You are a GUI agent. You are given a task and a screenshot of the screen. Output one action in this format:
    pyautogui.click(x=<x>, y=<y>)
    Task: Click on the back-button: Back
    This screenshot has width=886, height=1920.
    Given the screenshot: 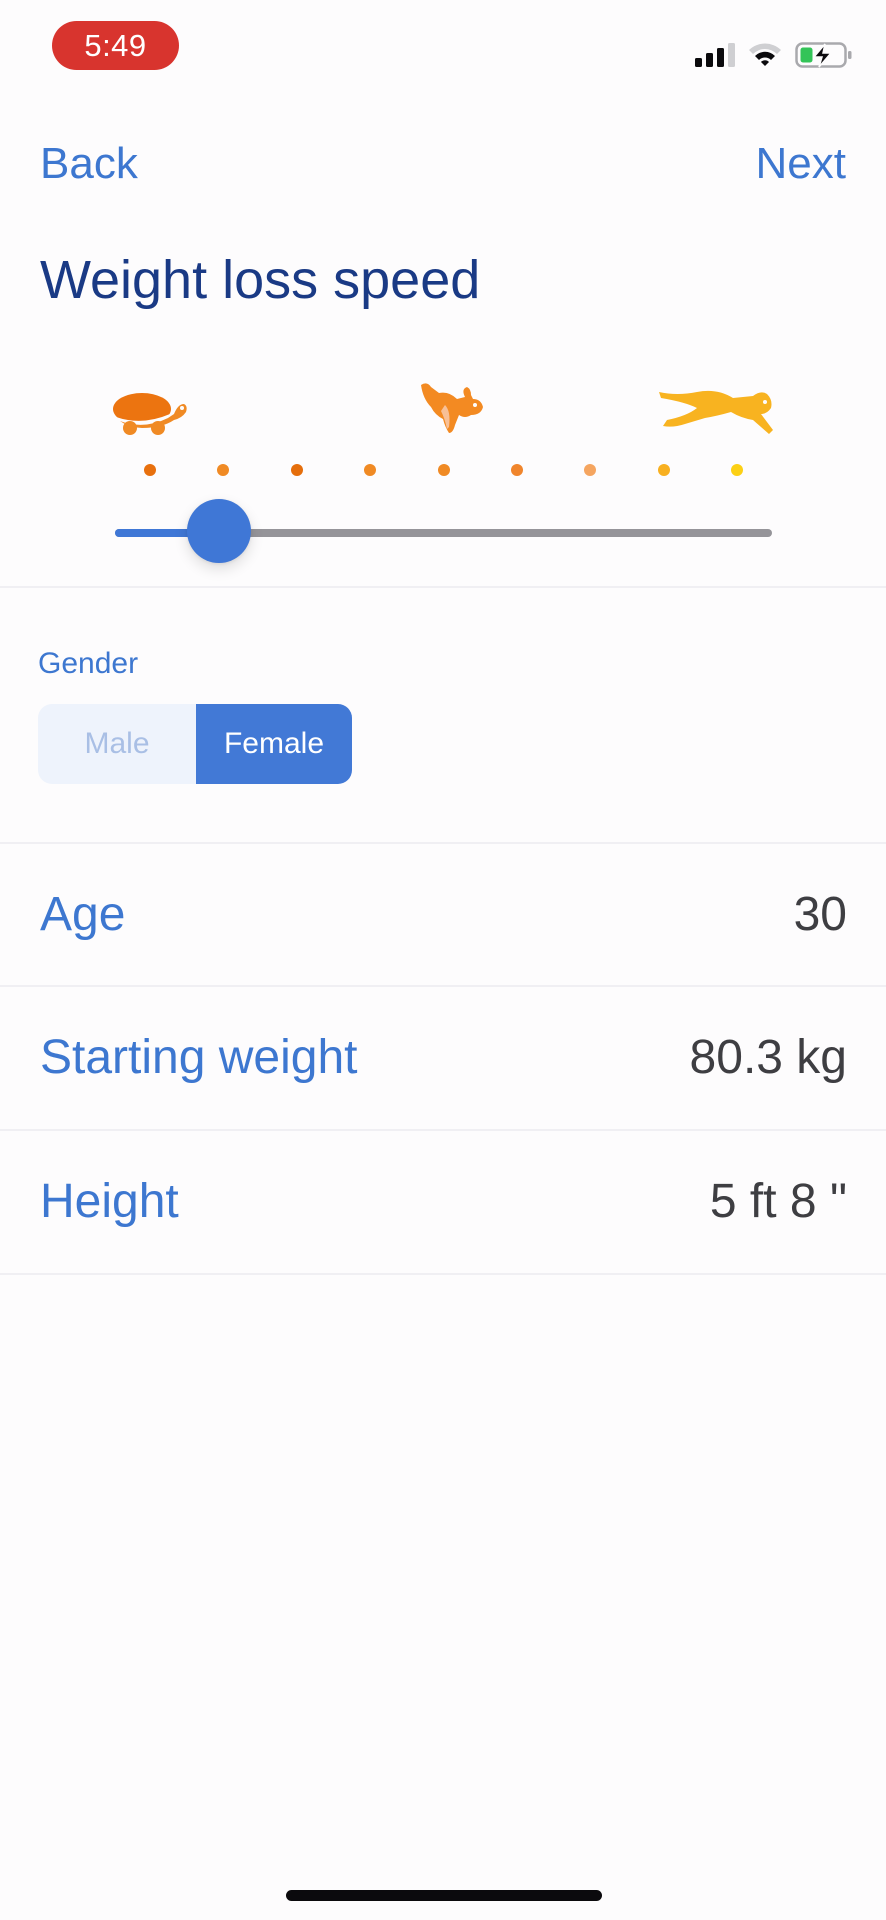 What is the action you would take?
    pyautogui.click(x=89, y=164)
    